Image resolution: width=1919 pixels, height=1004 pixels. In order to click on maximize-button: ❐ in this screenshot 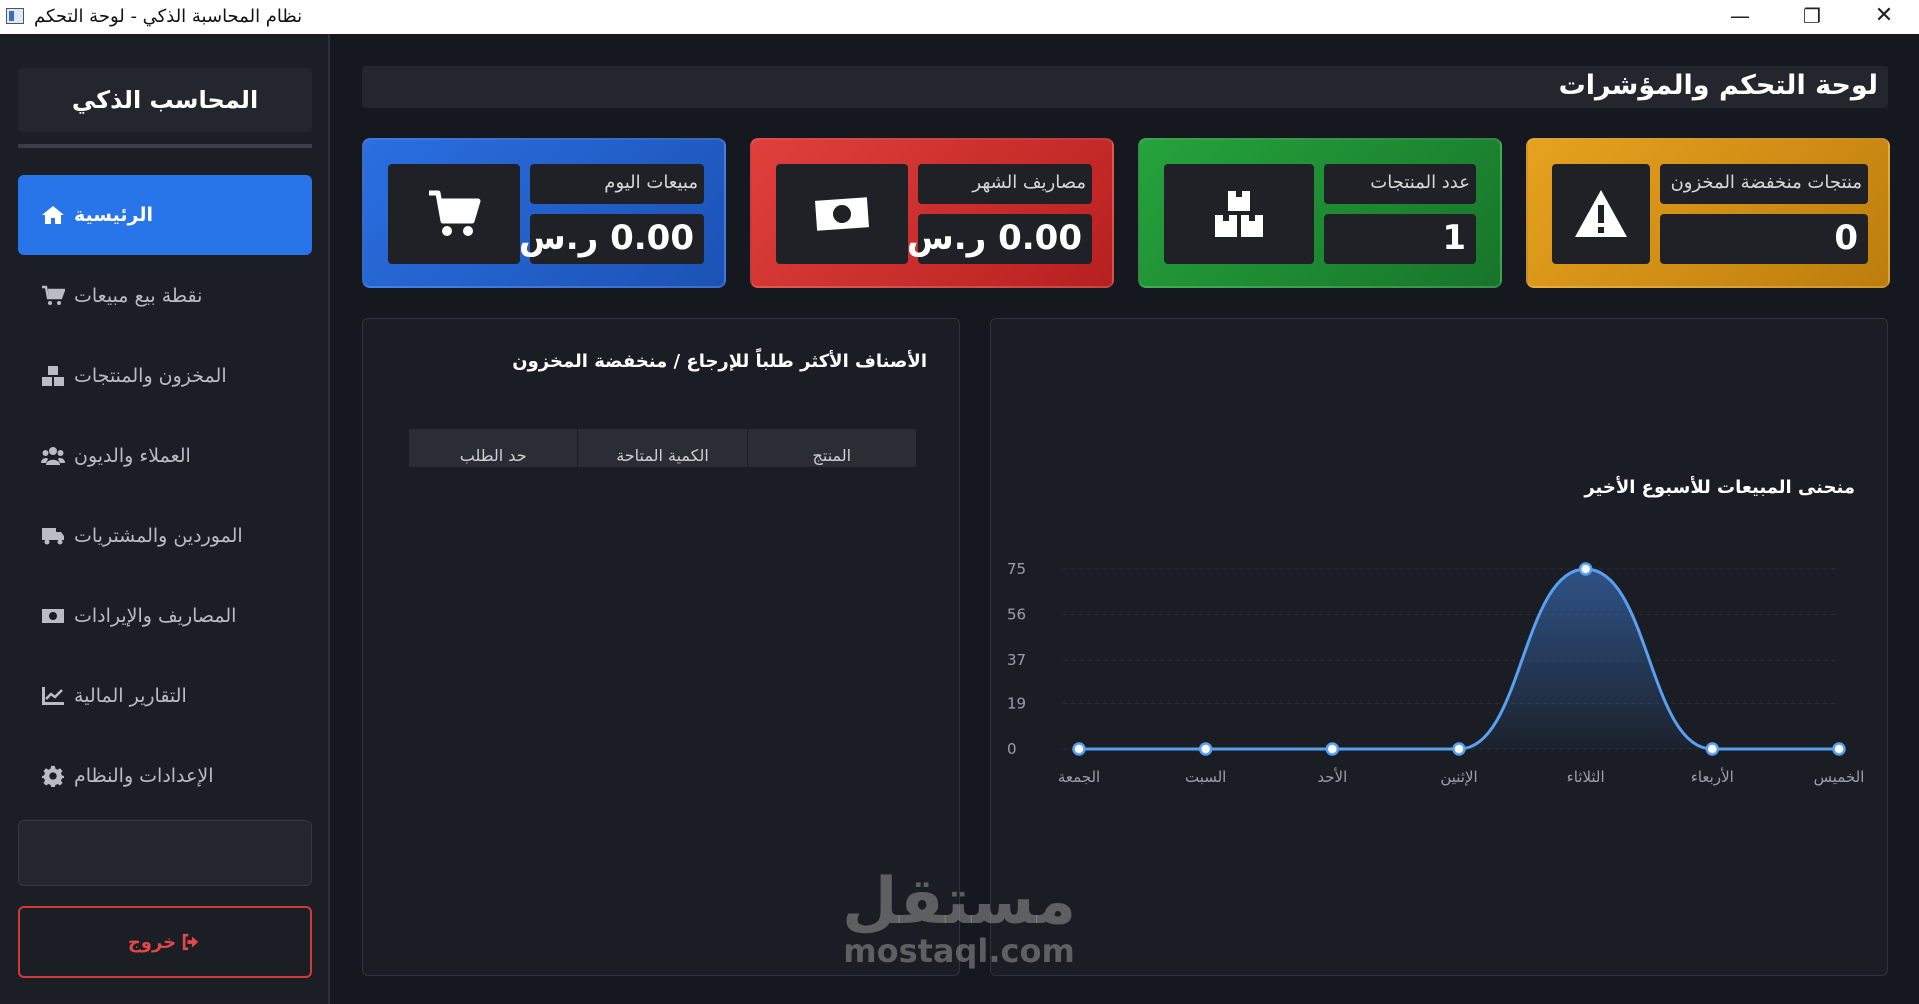, I will do `click(1812, 17)`.